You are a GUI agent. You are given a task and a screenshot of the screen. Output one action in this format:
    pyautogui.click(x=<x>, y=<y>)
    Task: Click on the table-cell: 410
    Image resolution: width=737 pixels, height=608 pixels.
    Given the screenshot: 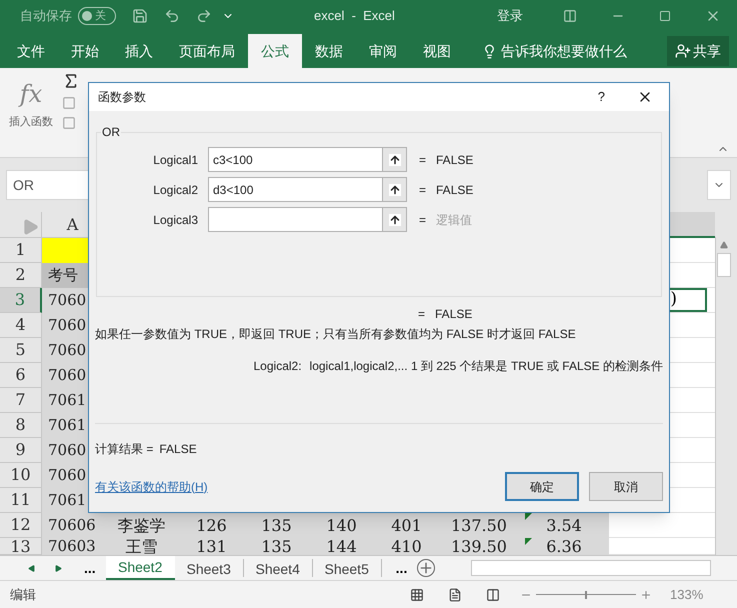 What is the action you would take?
    pyautogui.click(x=406, y=546)
    